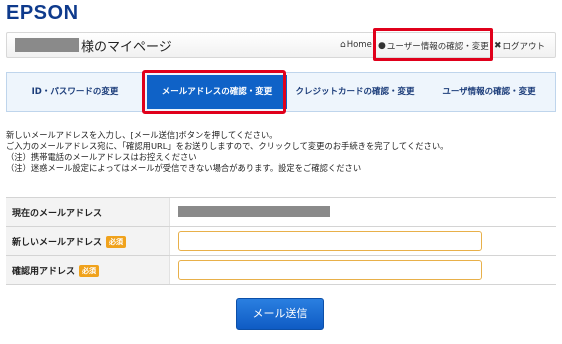  I want to click on label-cell: 確認用アドレス 必須, so click(88, 270).